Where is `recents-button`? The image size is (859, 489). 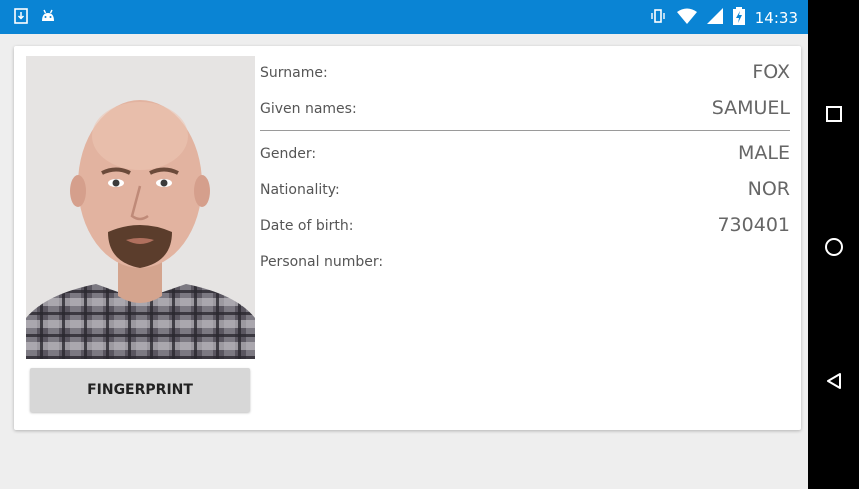
recents-button is located at coordinates (833, 116).